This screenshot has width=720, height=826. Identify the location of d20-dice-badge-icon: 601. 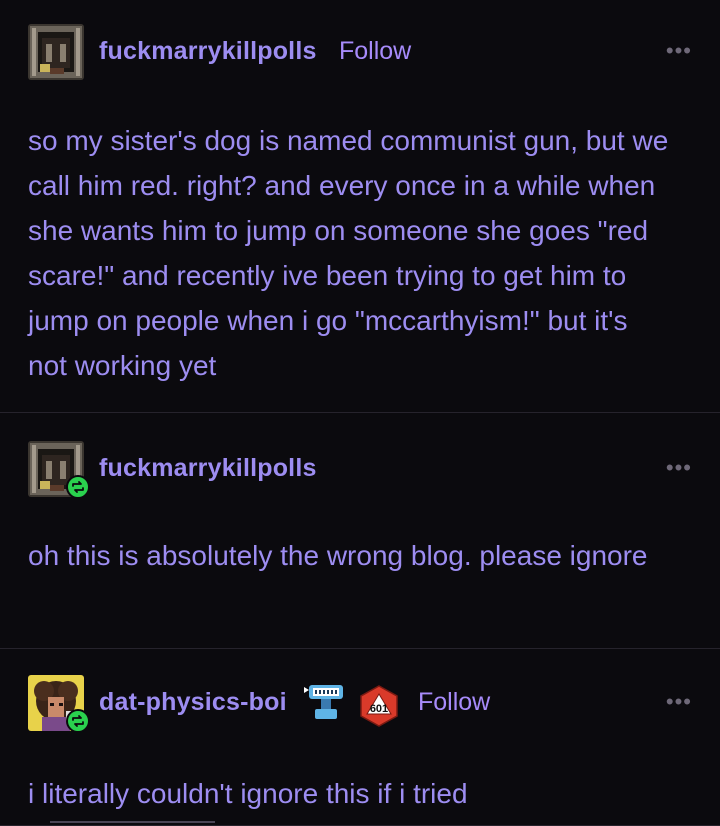
(379, 706).